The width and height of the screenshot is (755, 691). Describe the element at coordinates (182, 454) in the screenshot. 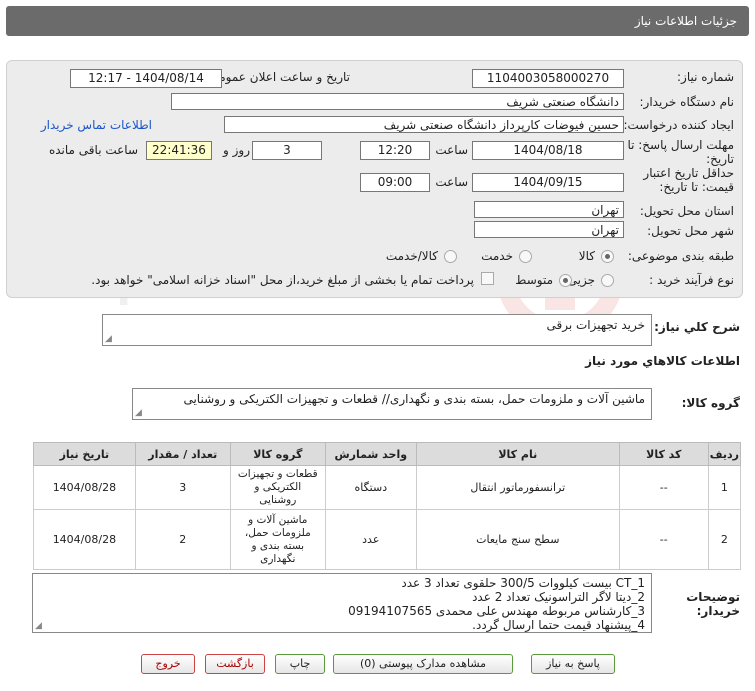

I see `col-qty: تعداد / مقدار` at that location.